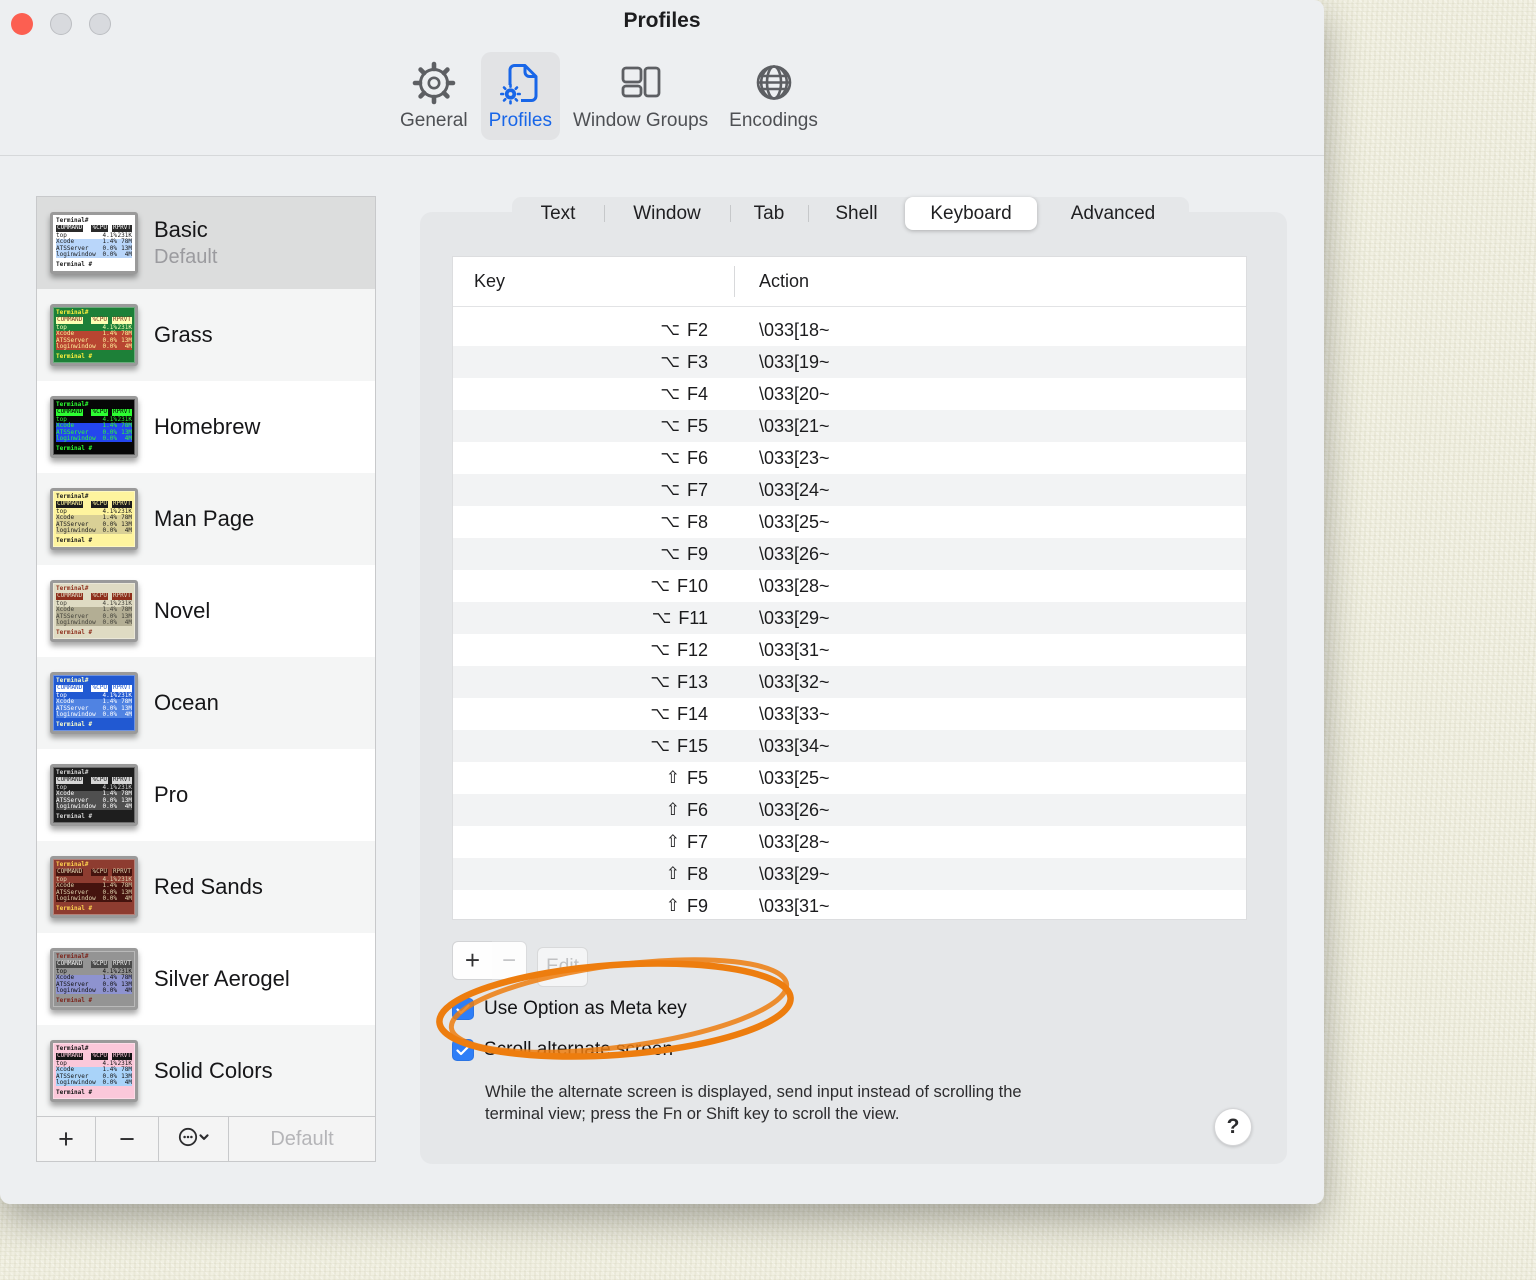 The image size is (1536, 1280). I want to click on key-binding-row: ⌥ F13 \033[32~, so click(849, 682).